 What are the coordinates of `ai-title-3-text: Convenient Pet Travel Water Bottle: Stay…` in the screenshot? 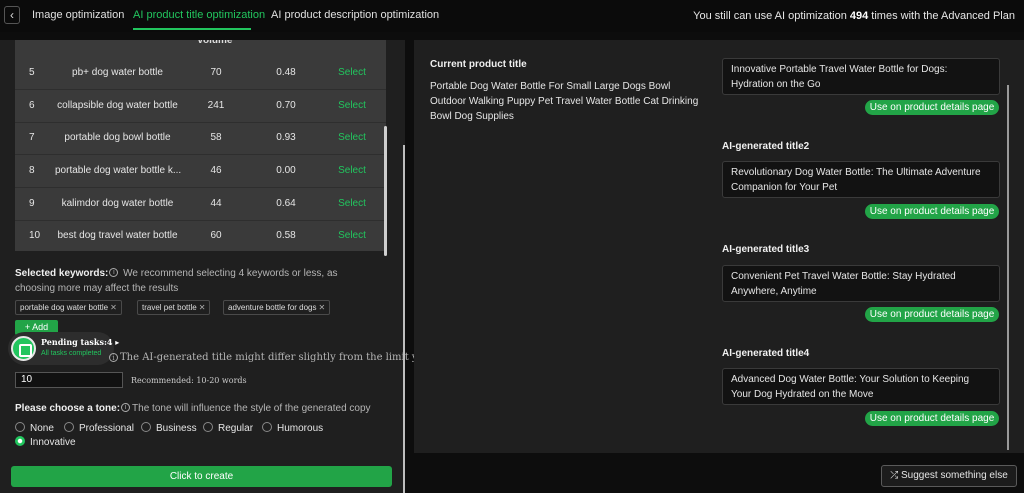 It's located at (861, 283).